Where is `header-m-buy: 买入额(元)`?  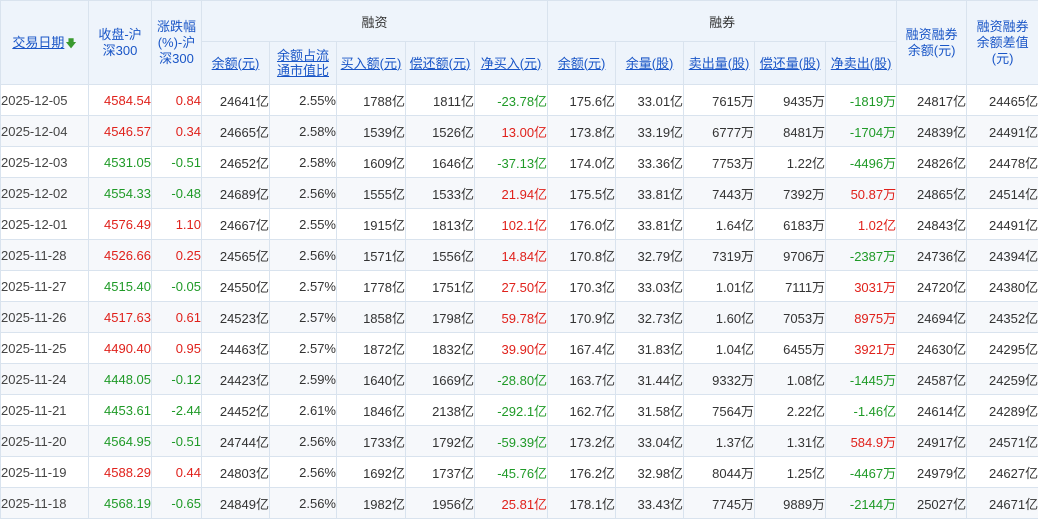
header-m-buy: 买入额(元) is located at coordinates (371, 63).